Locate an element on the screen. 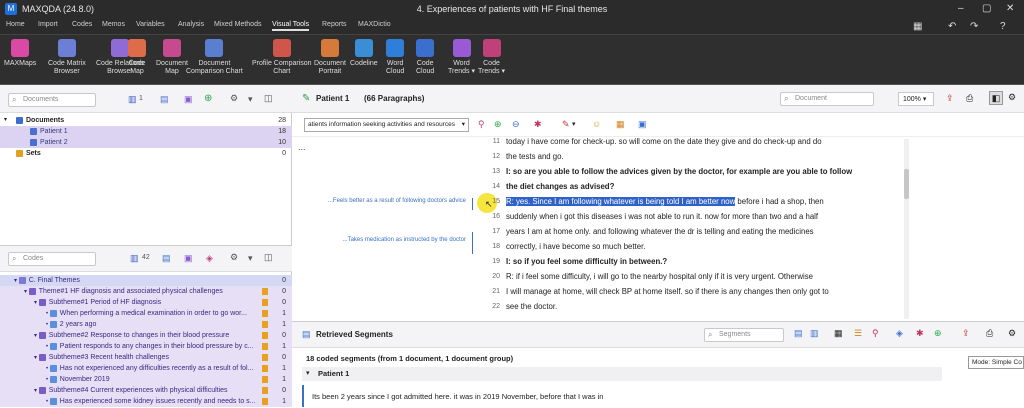 The height and width of the screenshot is (408, 1024). maximize-icon: ▢ is located at coordinates (986, 8).